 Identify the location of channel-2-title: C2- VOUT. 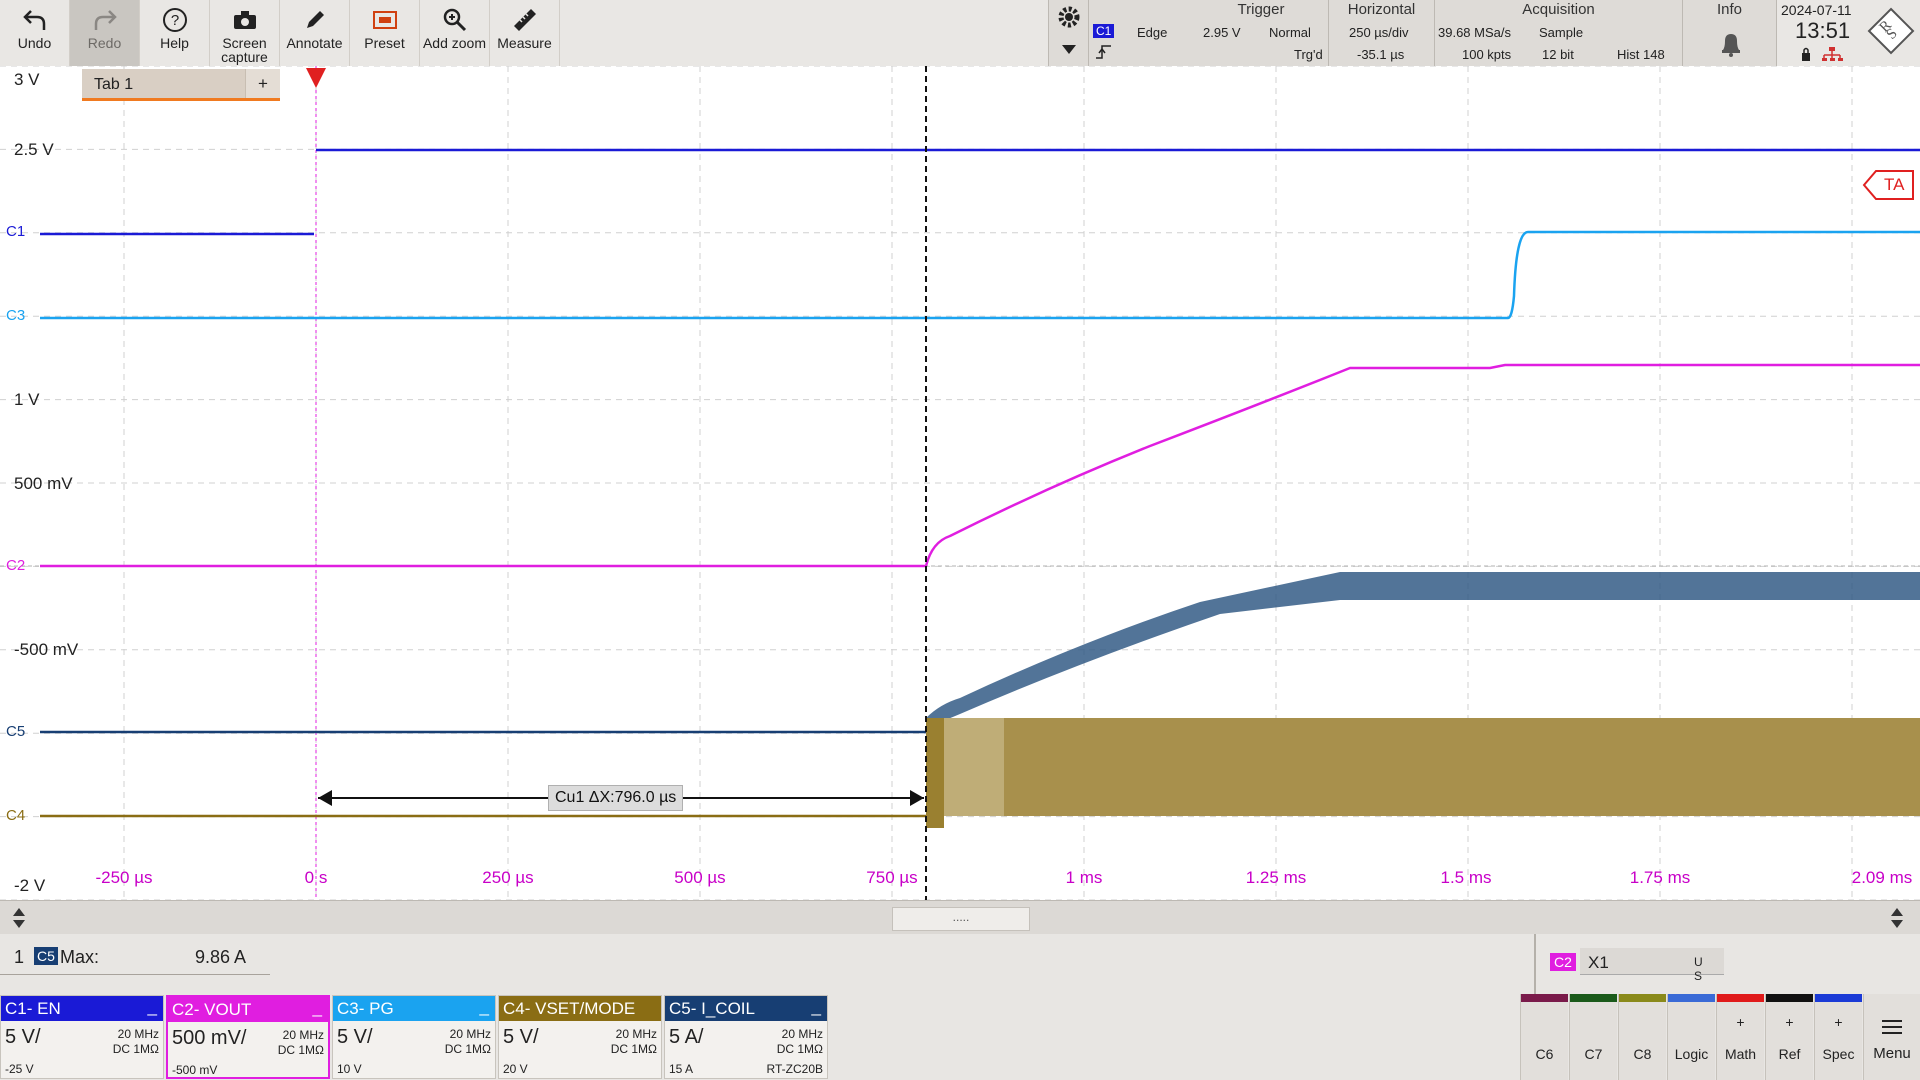
(212, 1009).